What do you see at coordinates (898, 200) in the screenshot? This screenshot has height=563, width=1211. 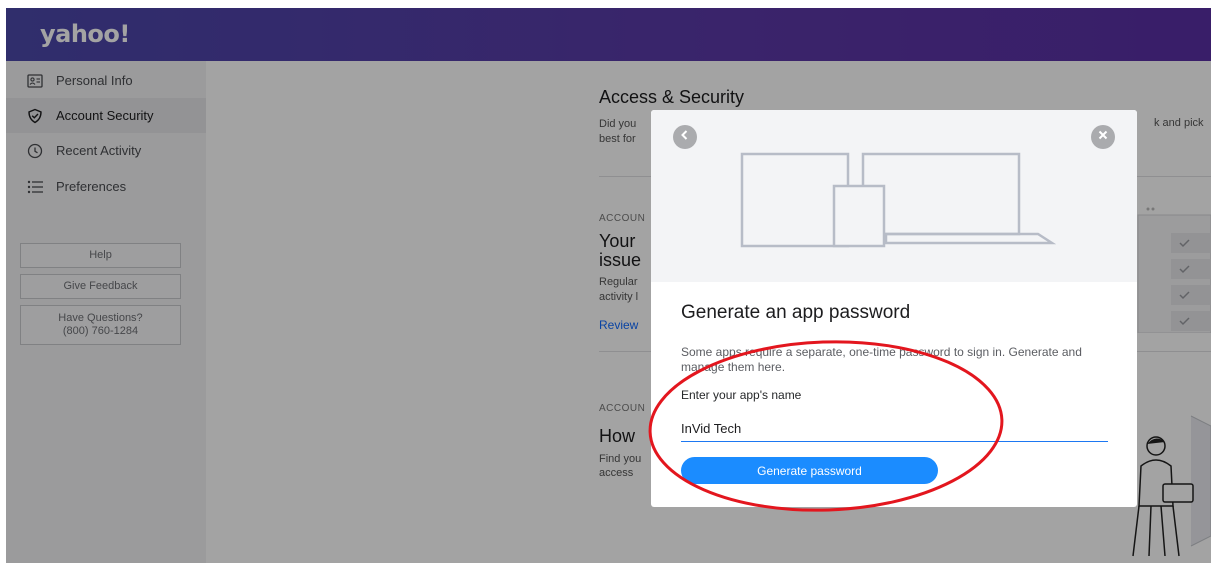 I see `devices-illustration` at bounding box center [898, 200].